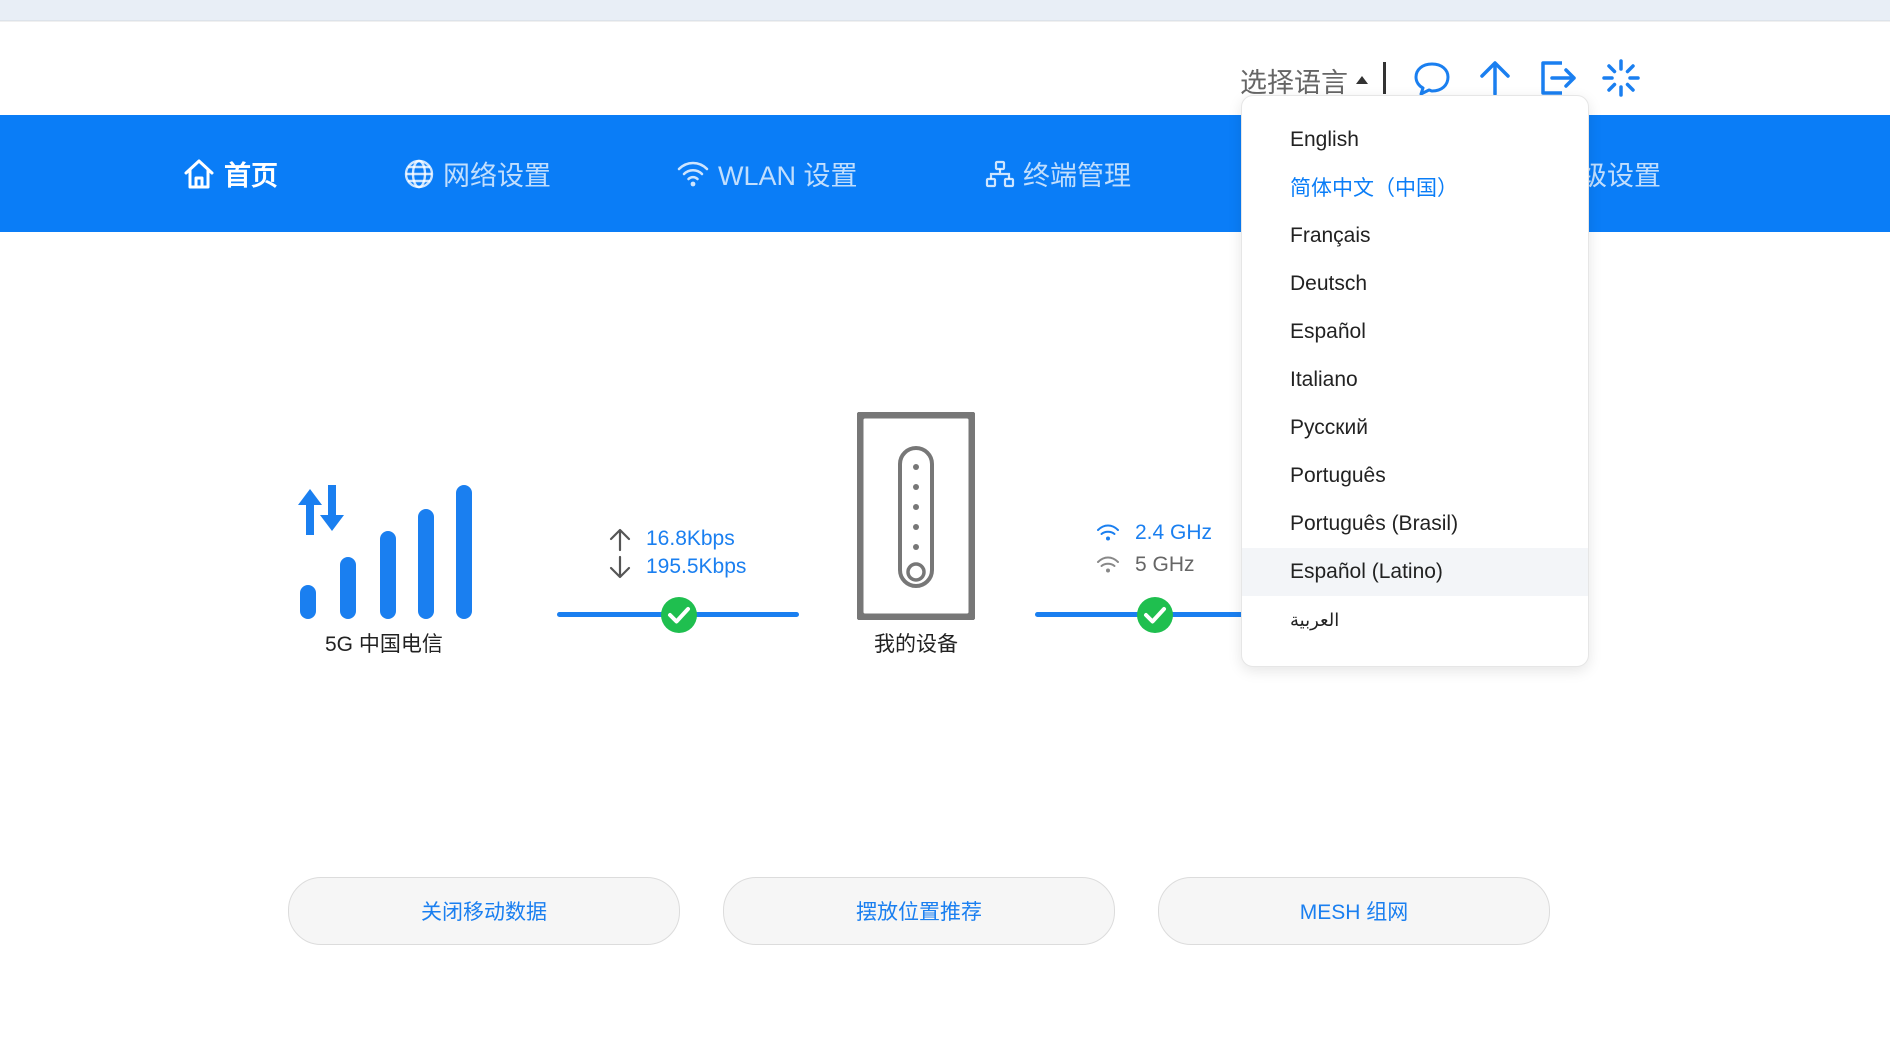 Image resolution: width=1890 pixels, height=1047 pixels. Describe the element at coordinates (1362, 80) in the screenshot. I see `caret-up-icon` at that location.